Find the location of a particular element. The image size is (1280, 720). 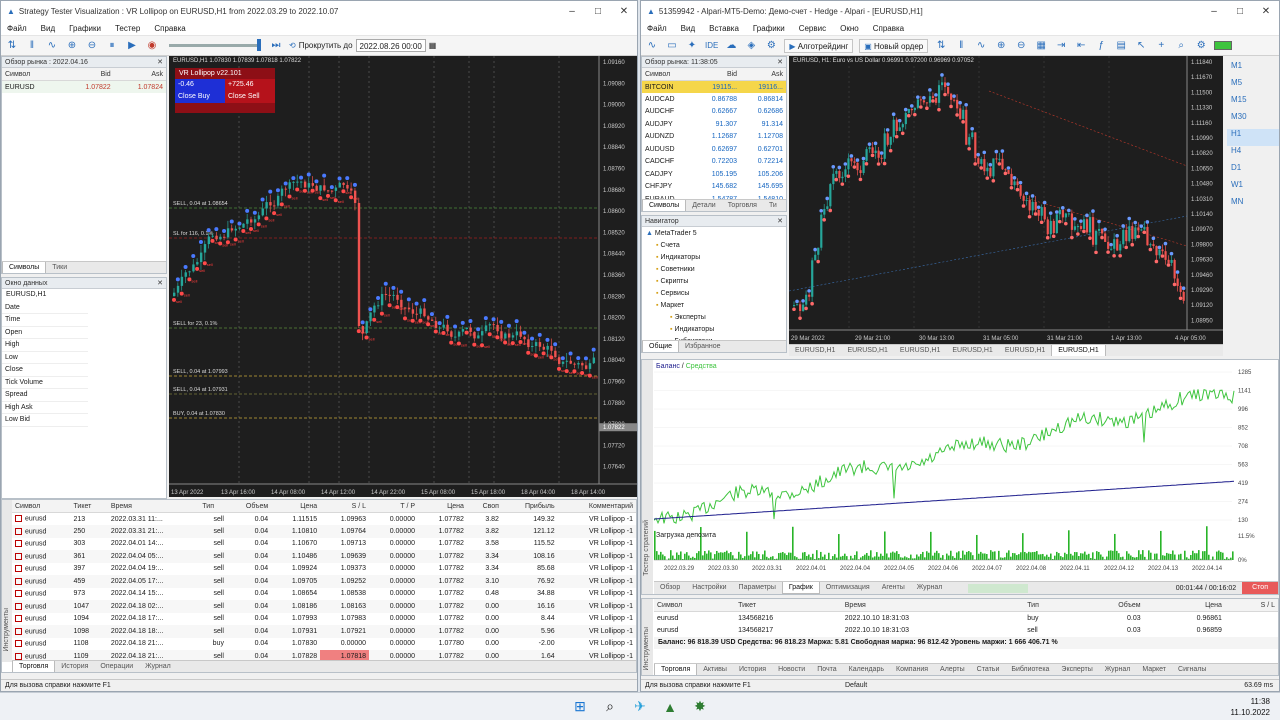

stop-icon: ◉ is located at coordinates (152, 46).